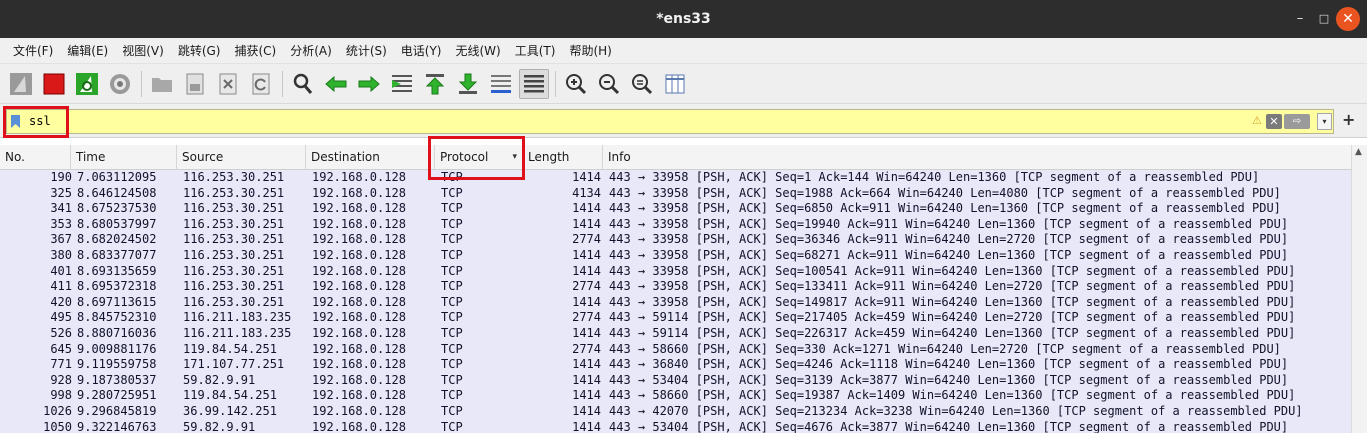 This screenshot has width=1367, height=433. I want to click on menu-help: 帮助(H), so click(590, 51).